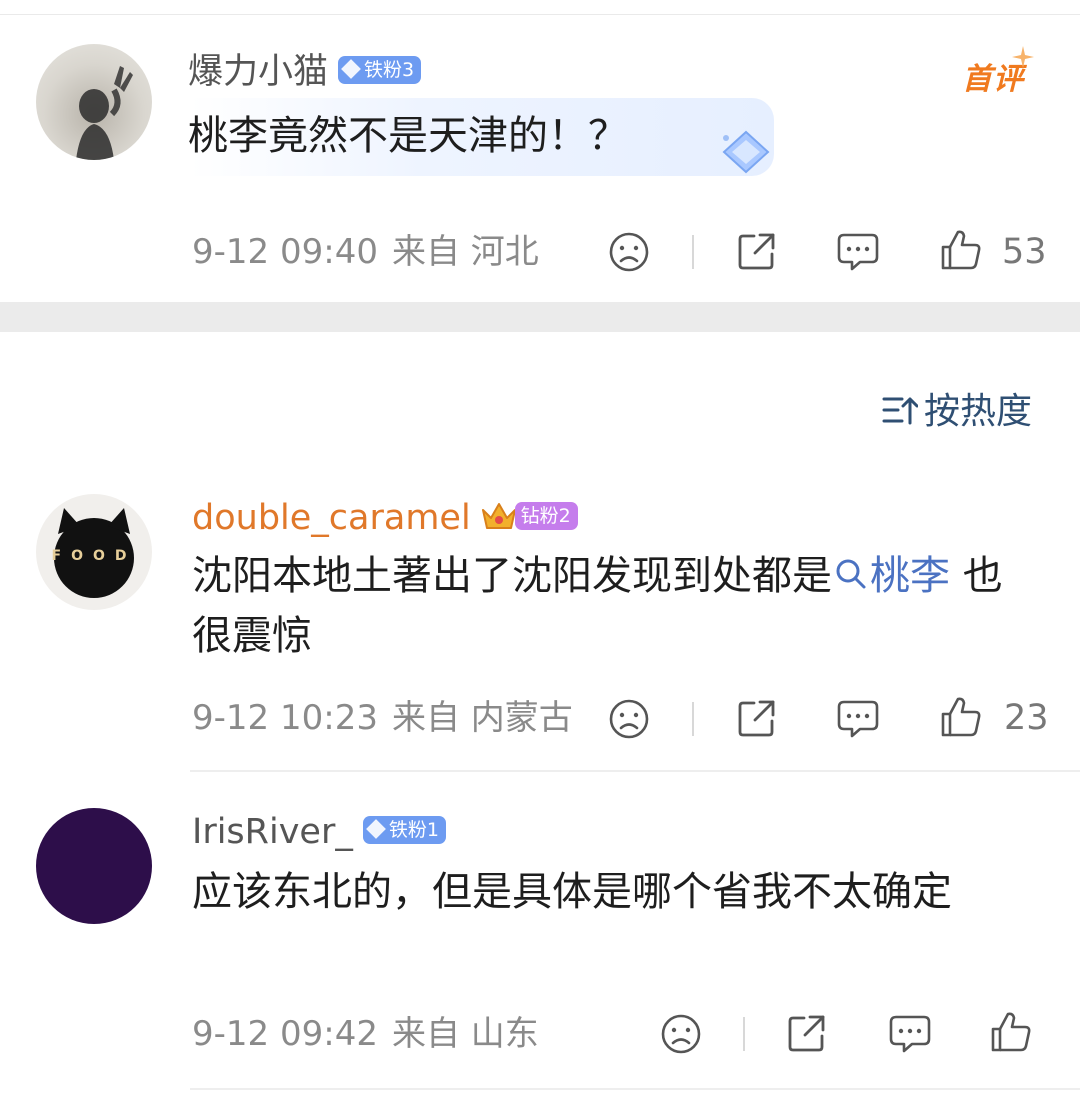  What do you see at coordinates (910, 576) in the screenshot?
I see `topic-link-label: 桃李` at bounding box center [910, 576].